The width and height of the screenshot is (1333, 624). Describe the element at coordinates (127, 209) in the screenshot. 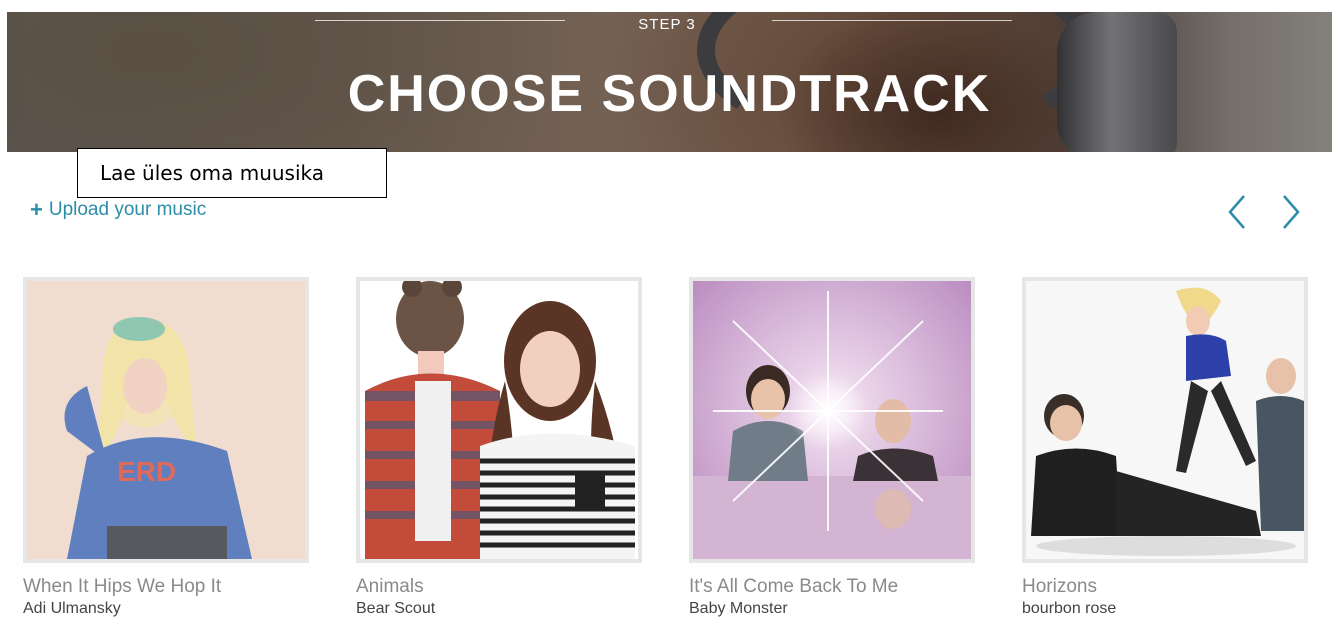

I see `upload-music-label: Upload your music` at that location.